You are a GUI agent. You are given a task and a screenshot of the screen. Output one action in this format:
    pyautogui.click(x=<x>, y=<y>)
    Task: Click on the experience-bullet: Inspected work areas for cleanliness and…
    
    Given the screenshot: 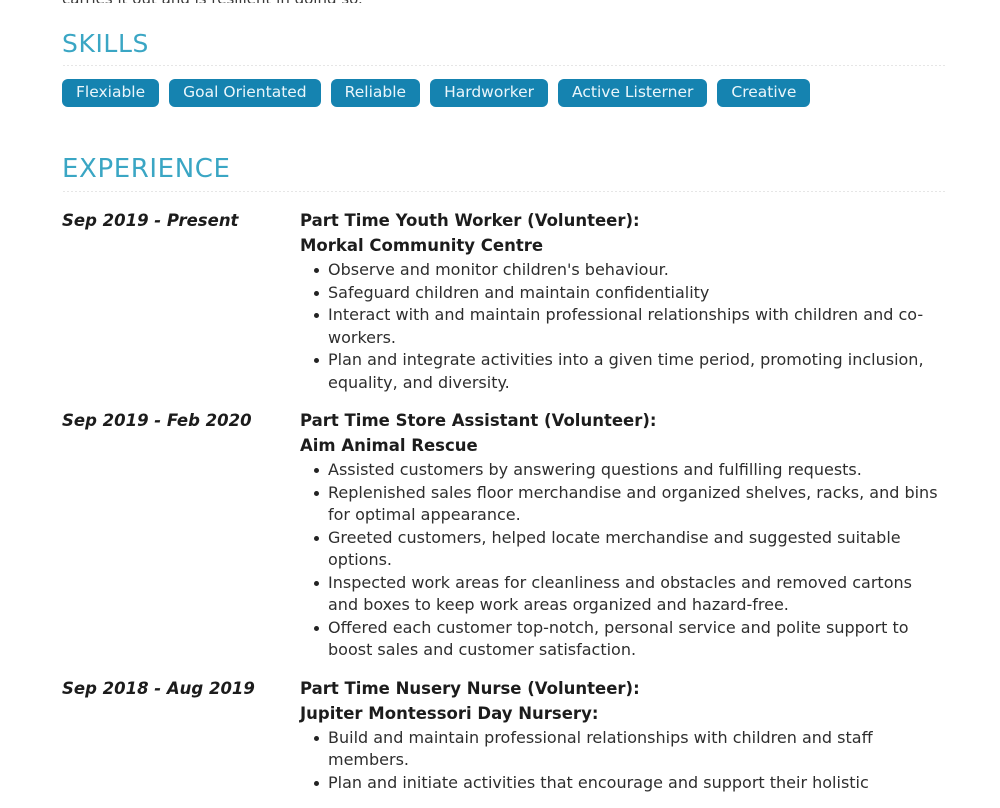 What is the action you would take?
    pyautogui.click(x=623, y=594)
    